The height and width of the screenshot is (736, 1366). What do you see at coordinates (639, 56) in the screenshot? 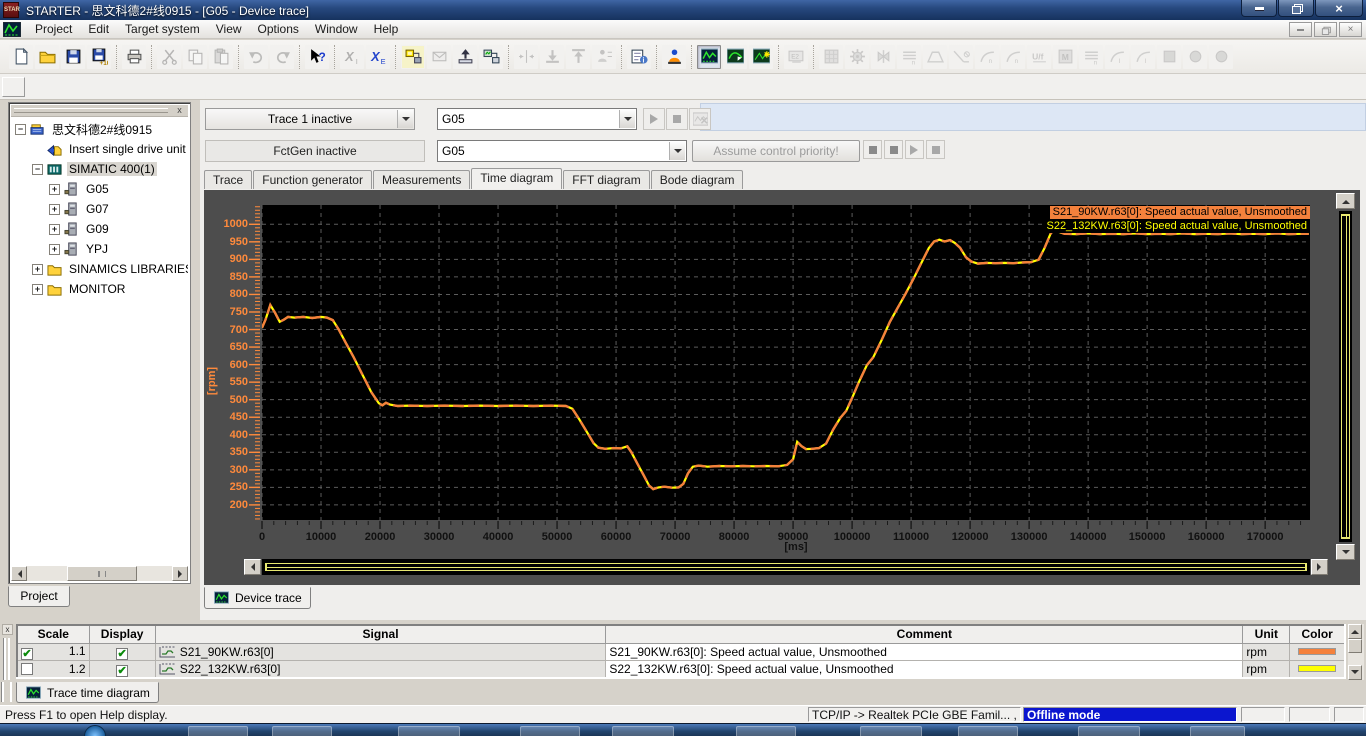
I see `toolbar-show-project-data-button` at bounding box center [639, 56].